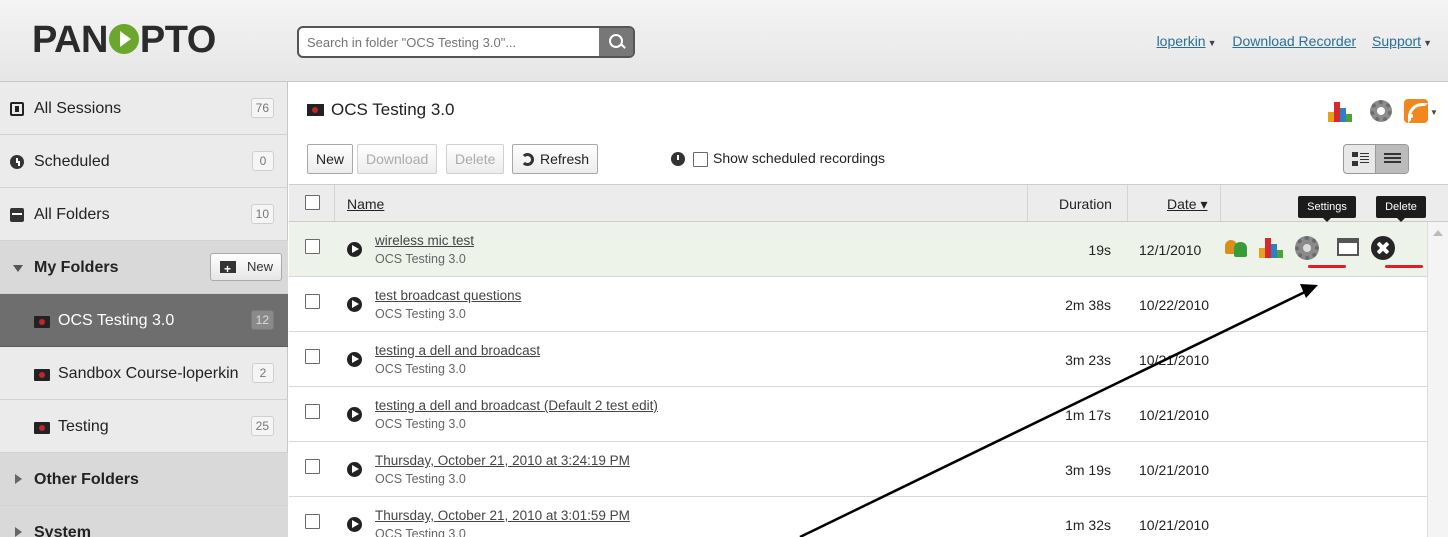 This screenshot has width=1448, height=537. Describe the element at coordinates (1391, 159) in the screenshot. I see `list-view-icon` at that location.